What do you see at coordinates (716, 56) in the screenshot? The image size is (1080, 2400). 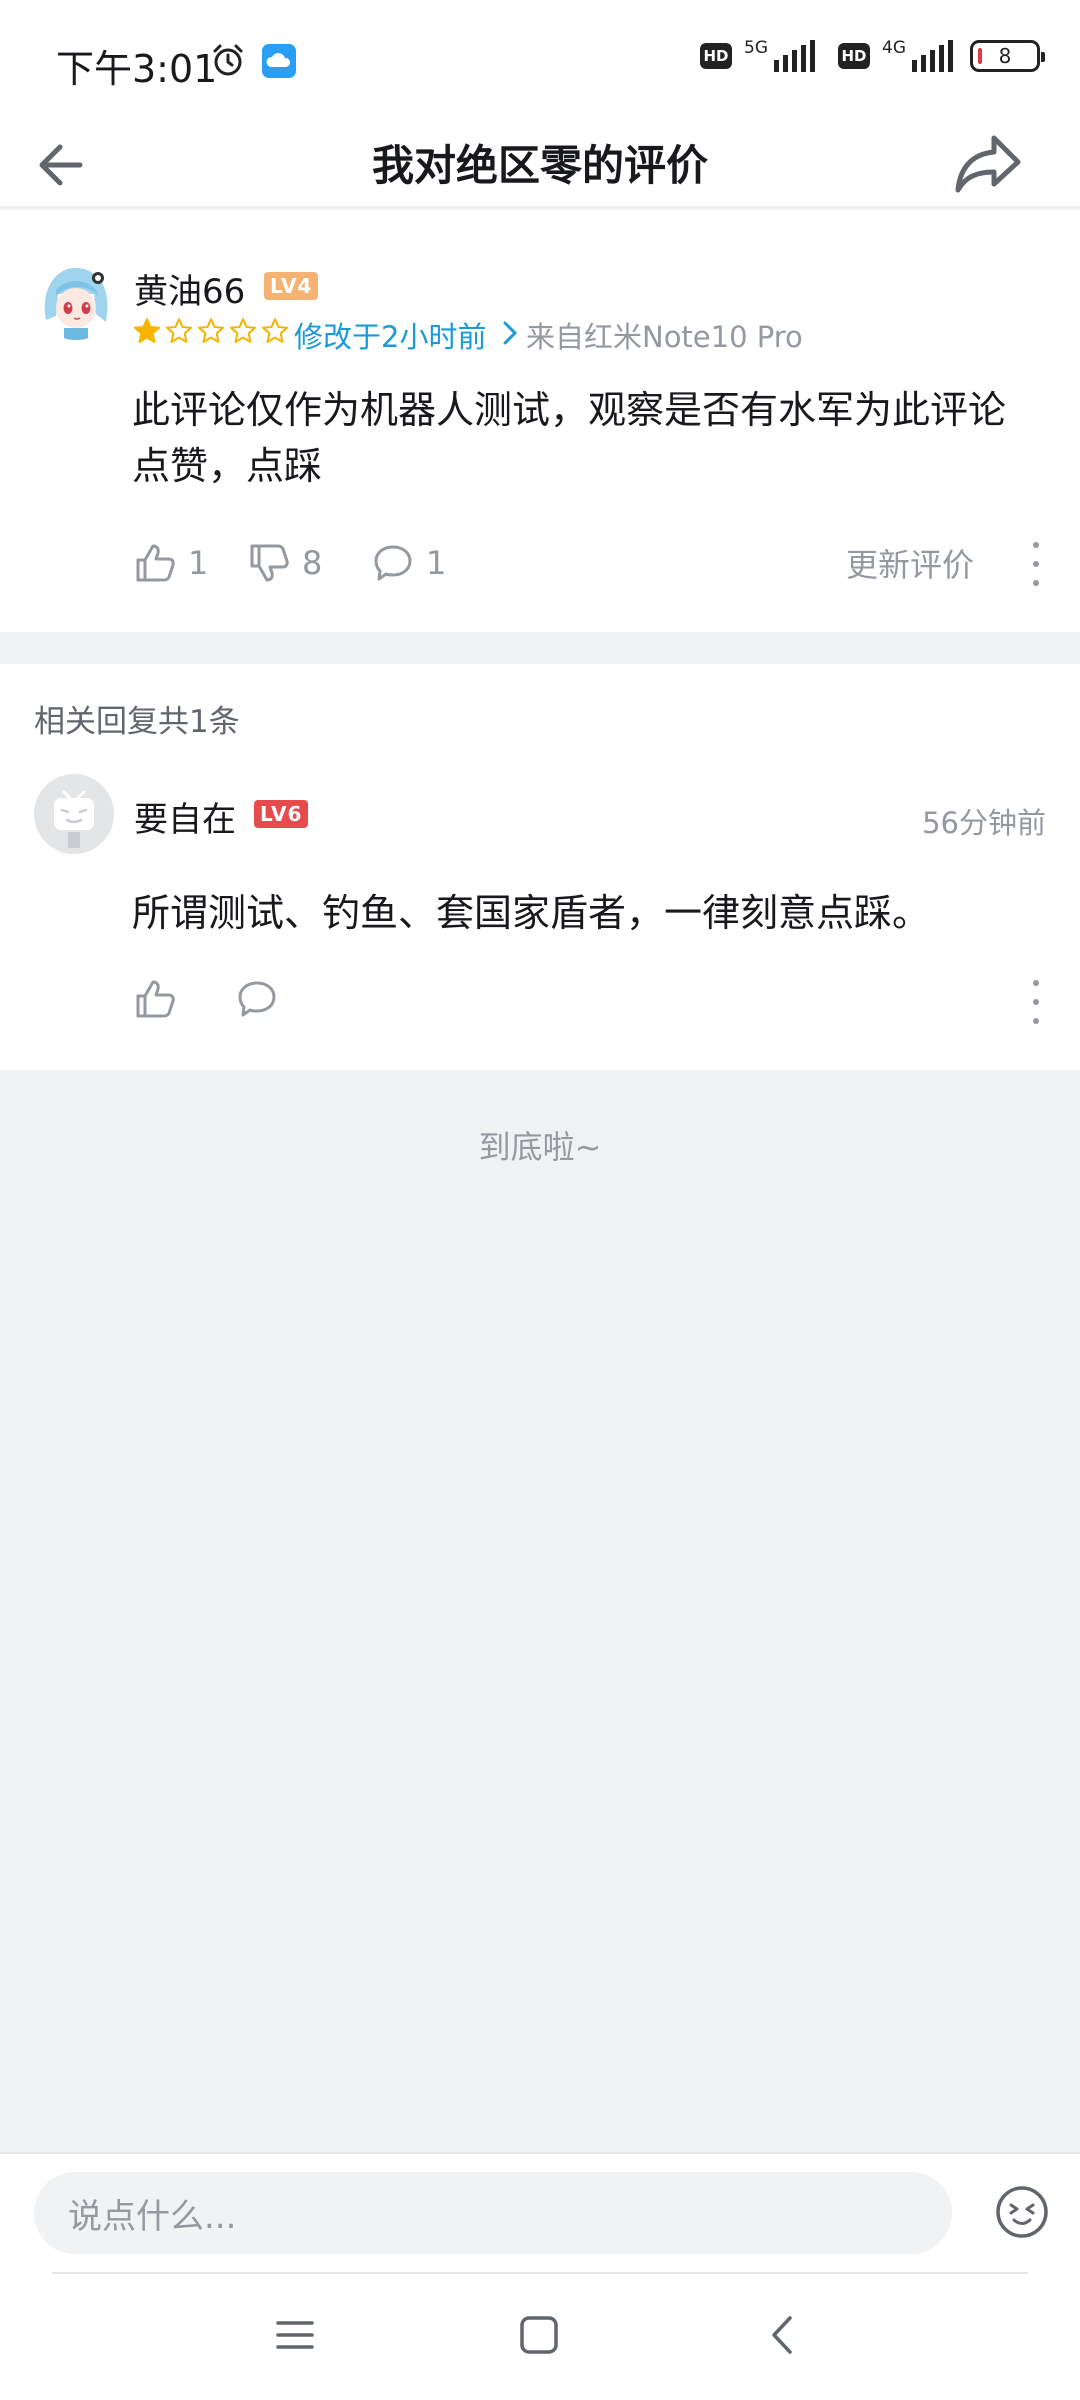 I see `hd-badge: HD` at bounding box center [716, 56].